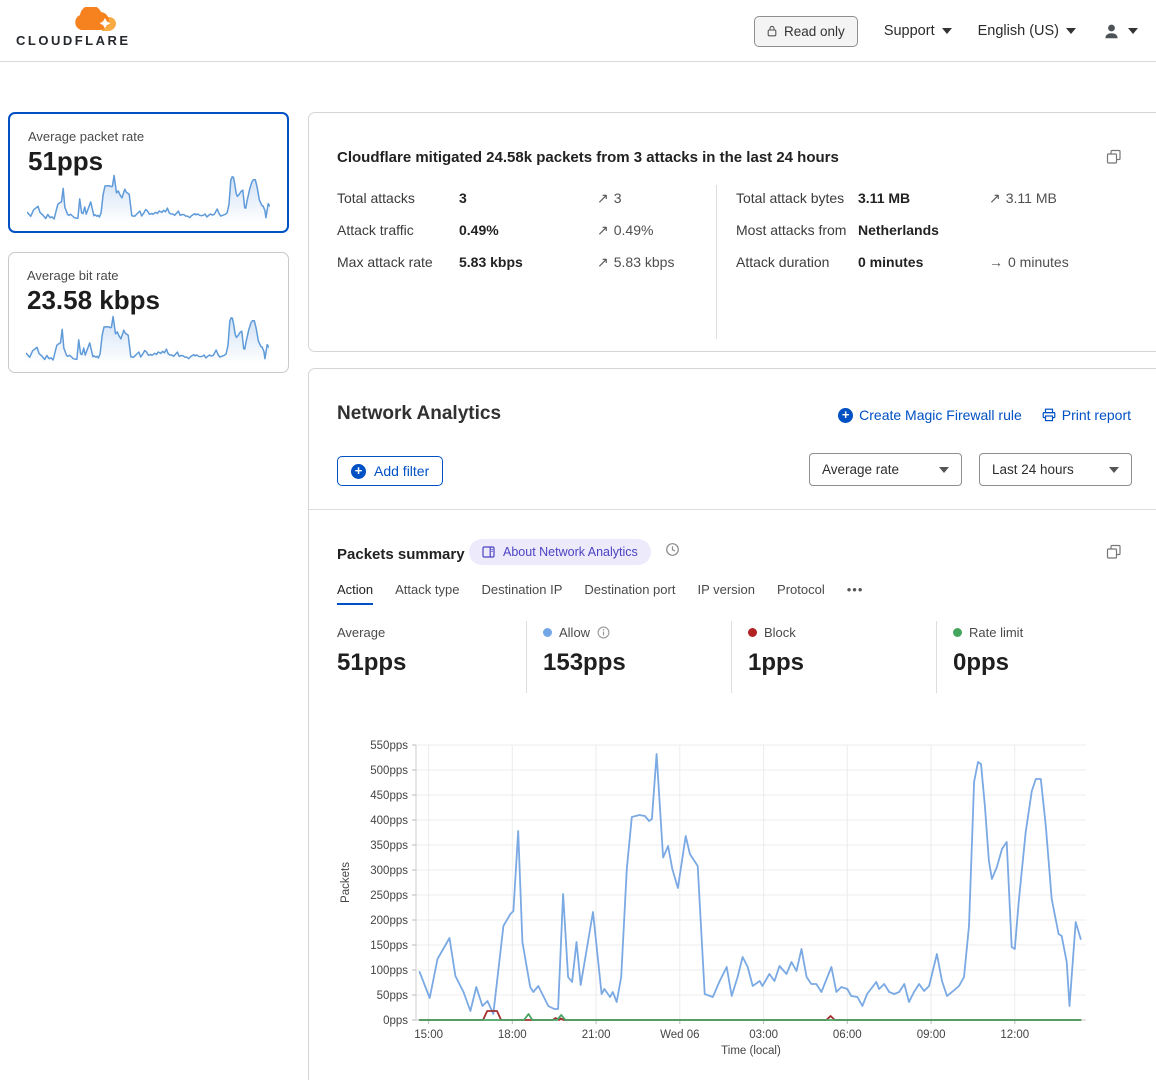  I want to click on tab-destination-port: Destination port, so click(629, 593).